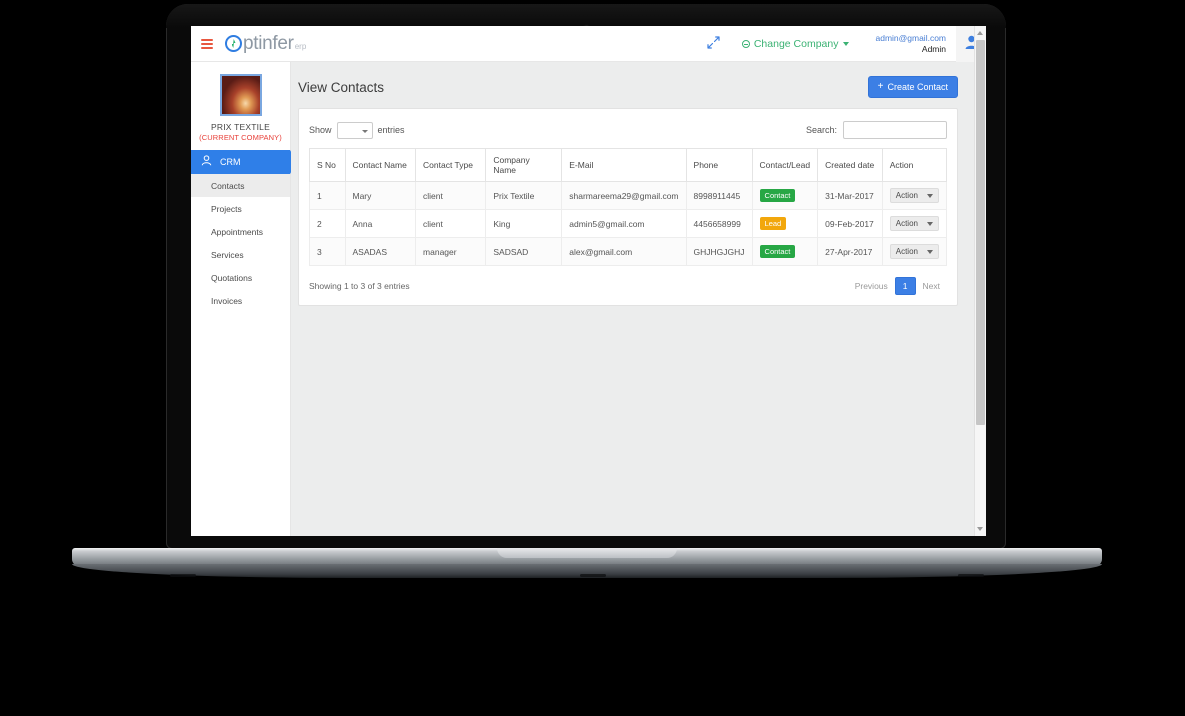 The image size is (1185, 716). I want to click on col-company-name: Company Name, so click(524, 165).